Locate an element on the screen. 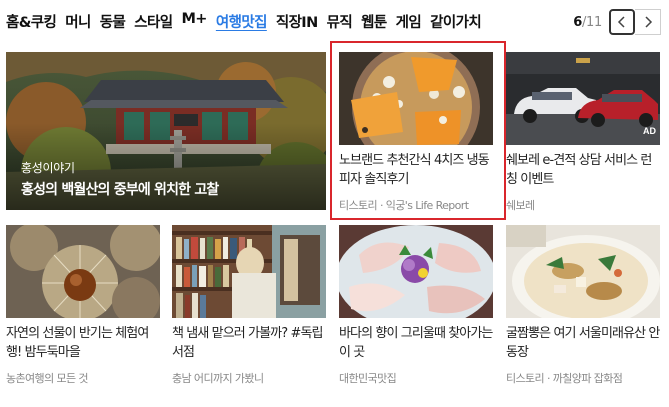 This screenshot has height=407, width=669. pizza-image is located at coordinates (416, 98).